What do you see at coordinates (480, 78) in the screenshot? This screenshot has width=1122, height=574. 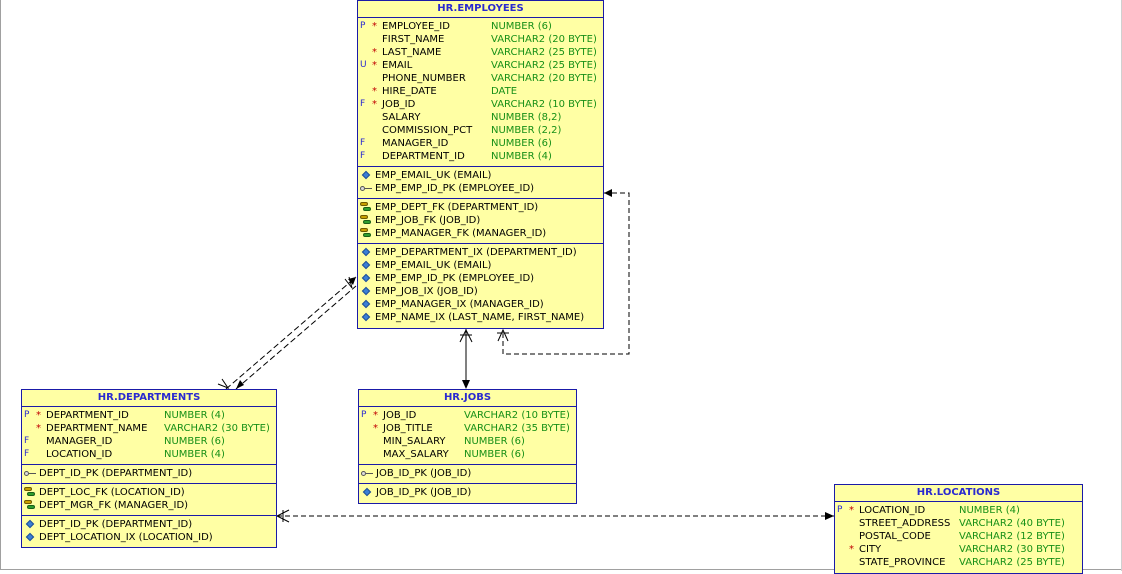 I see `column-row: PHONE_NUMBER VARCHAR2 (20 BYTE)` at bounding box center [480, 78].